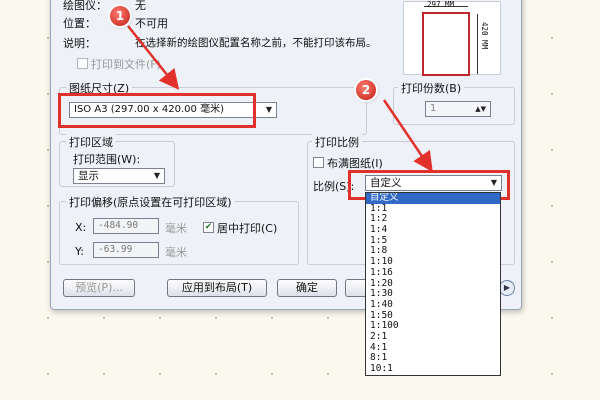 Image resolution: width=600 pixels, height=400 pixels. What do you see at coordinates (208, 227) in the screenshot?
I see `center-print-checkbox: ✔` at bounding box center [208, 227].